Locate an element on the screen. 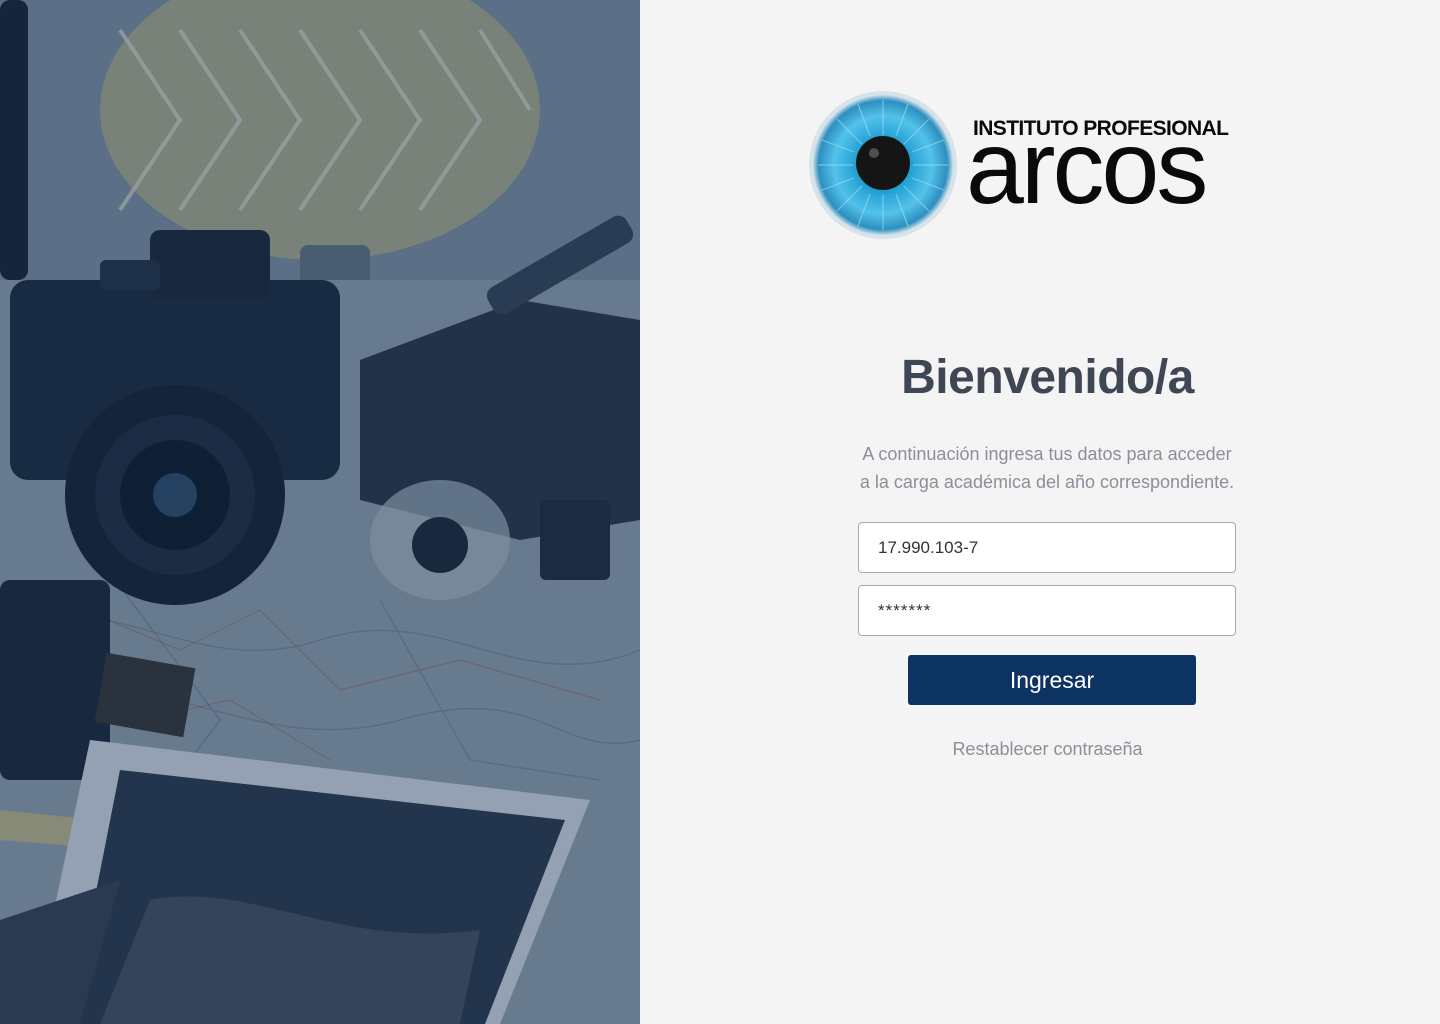 This screenshot has width=1440, height=1024. login-button: Ingresar is located at coordinates (1052, 680).